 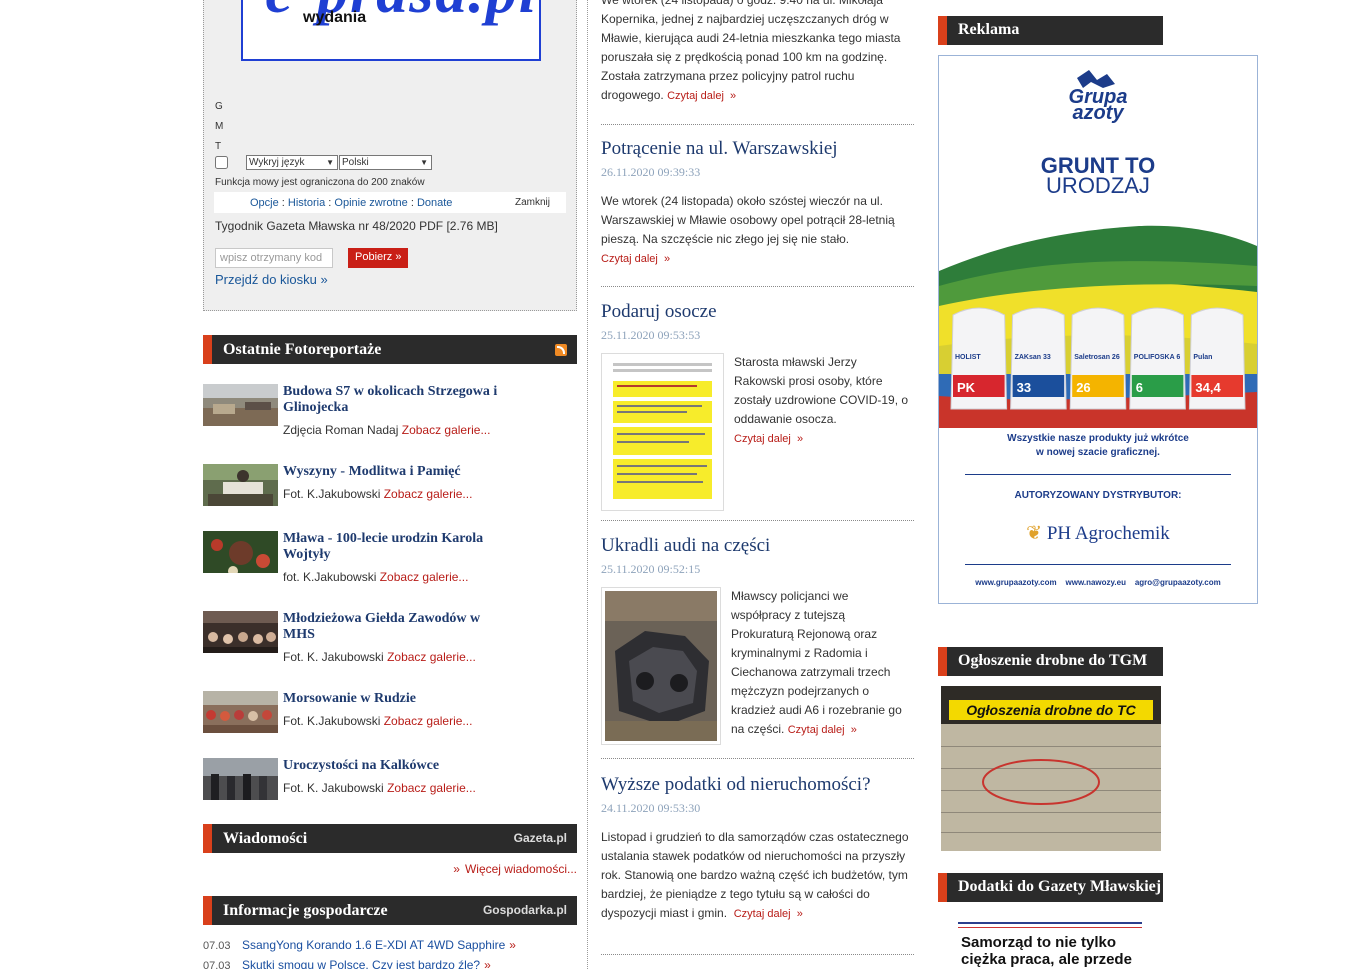 What do you see at coordinates (395, 699) in the screenshot?
I see `gallery-title: Morsowanie w Rudzie` at bounding box center [395, 699].